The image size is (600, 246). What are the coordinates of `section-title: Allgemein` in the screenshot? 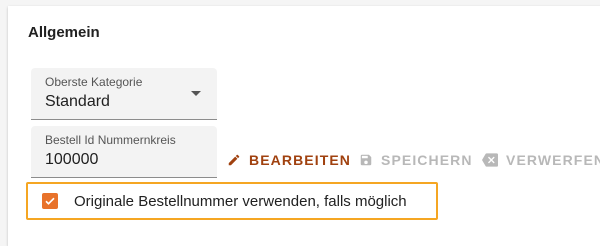 It's located at (64, 32).